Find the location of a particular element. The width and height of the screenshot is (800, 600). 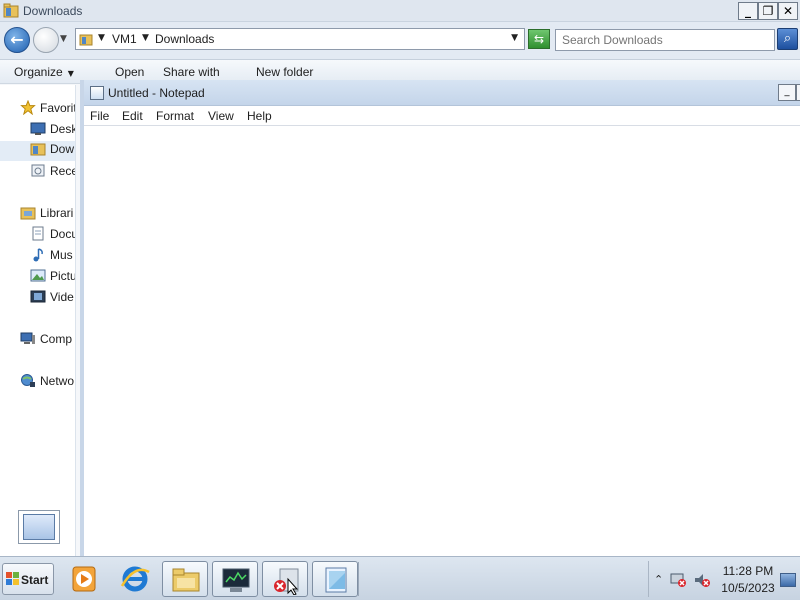

explorer-title: Downloads is located at coordinates (53, 11).